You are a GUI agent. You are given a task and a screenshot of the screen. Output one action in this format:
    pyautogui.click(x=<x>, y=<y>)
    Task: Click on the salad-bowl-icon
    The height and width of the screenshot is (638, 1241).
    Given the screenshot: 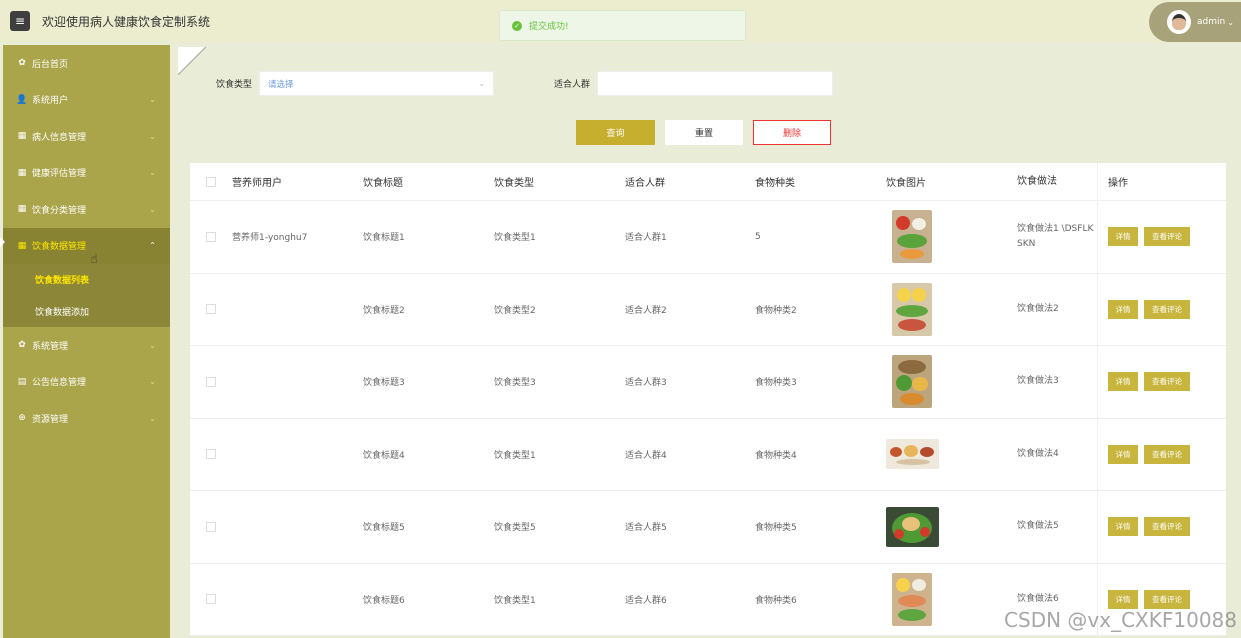 What is the action you would take?
    pyautogui.click(x=912, y=526)
    